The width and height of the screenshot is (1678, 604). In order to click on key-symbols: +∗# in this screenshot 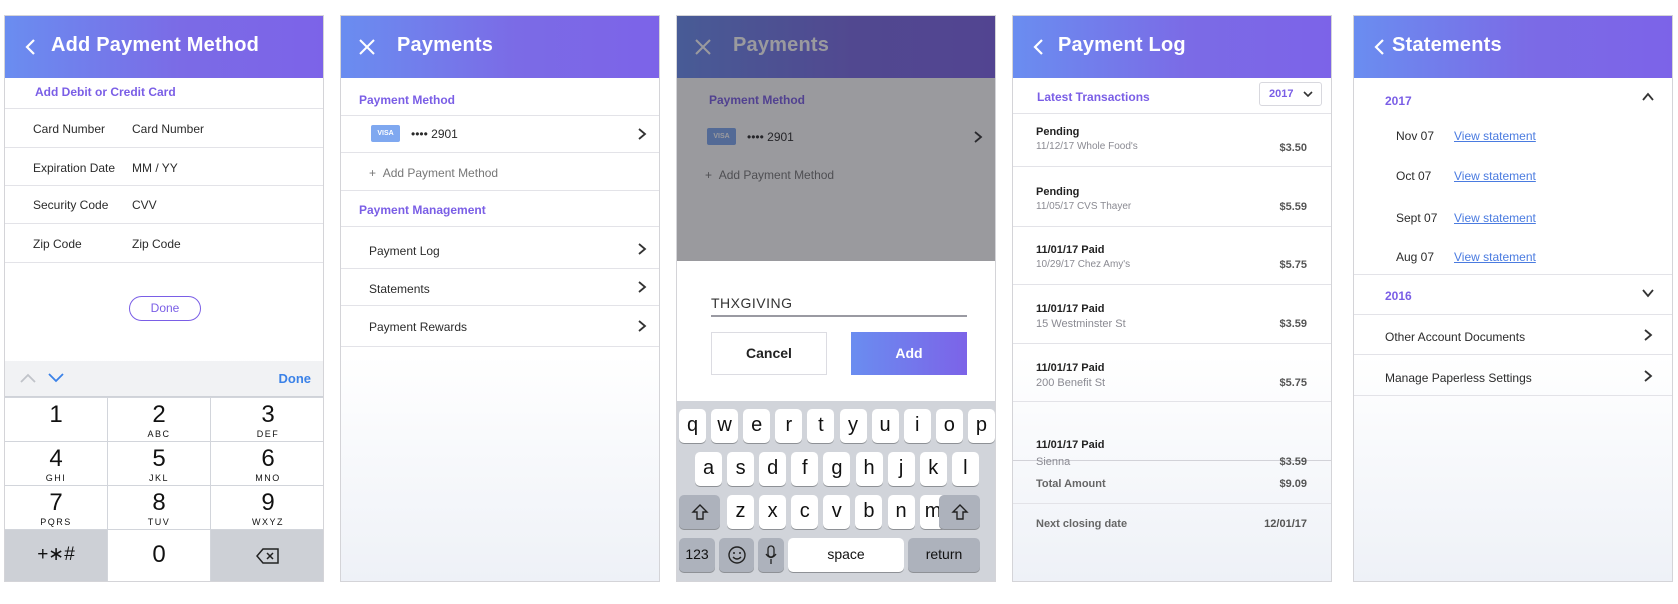, I will do `click(56, 555)`.